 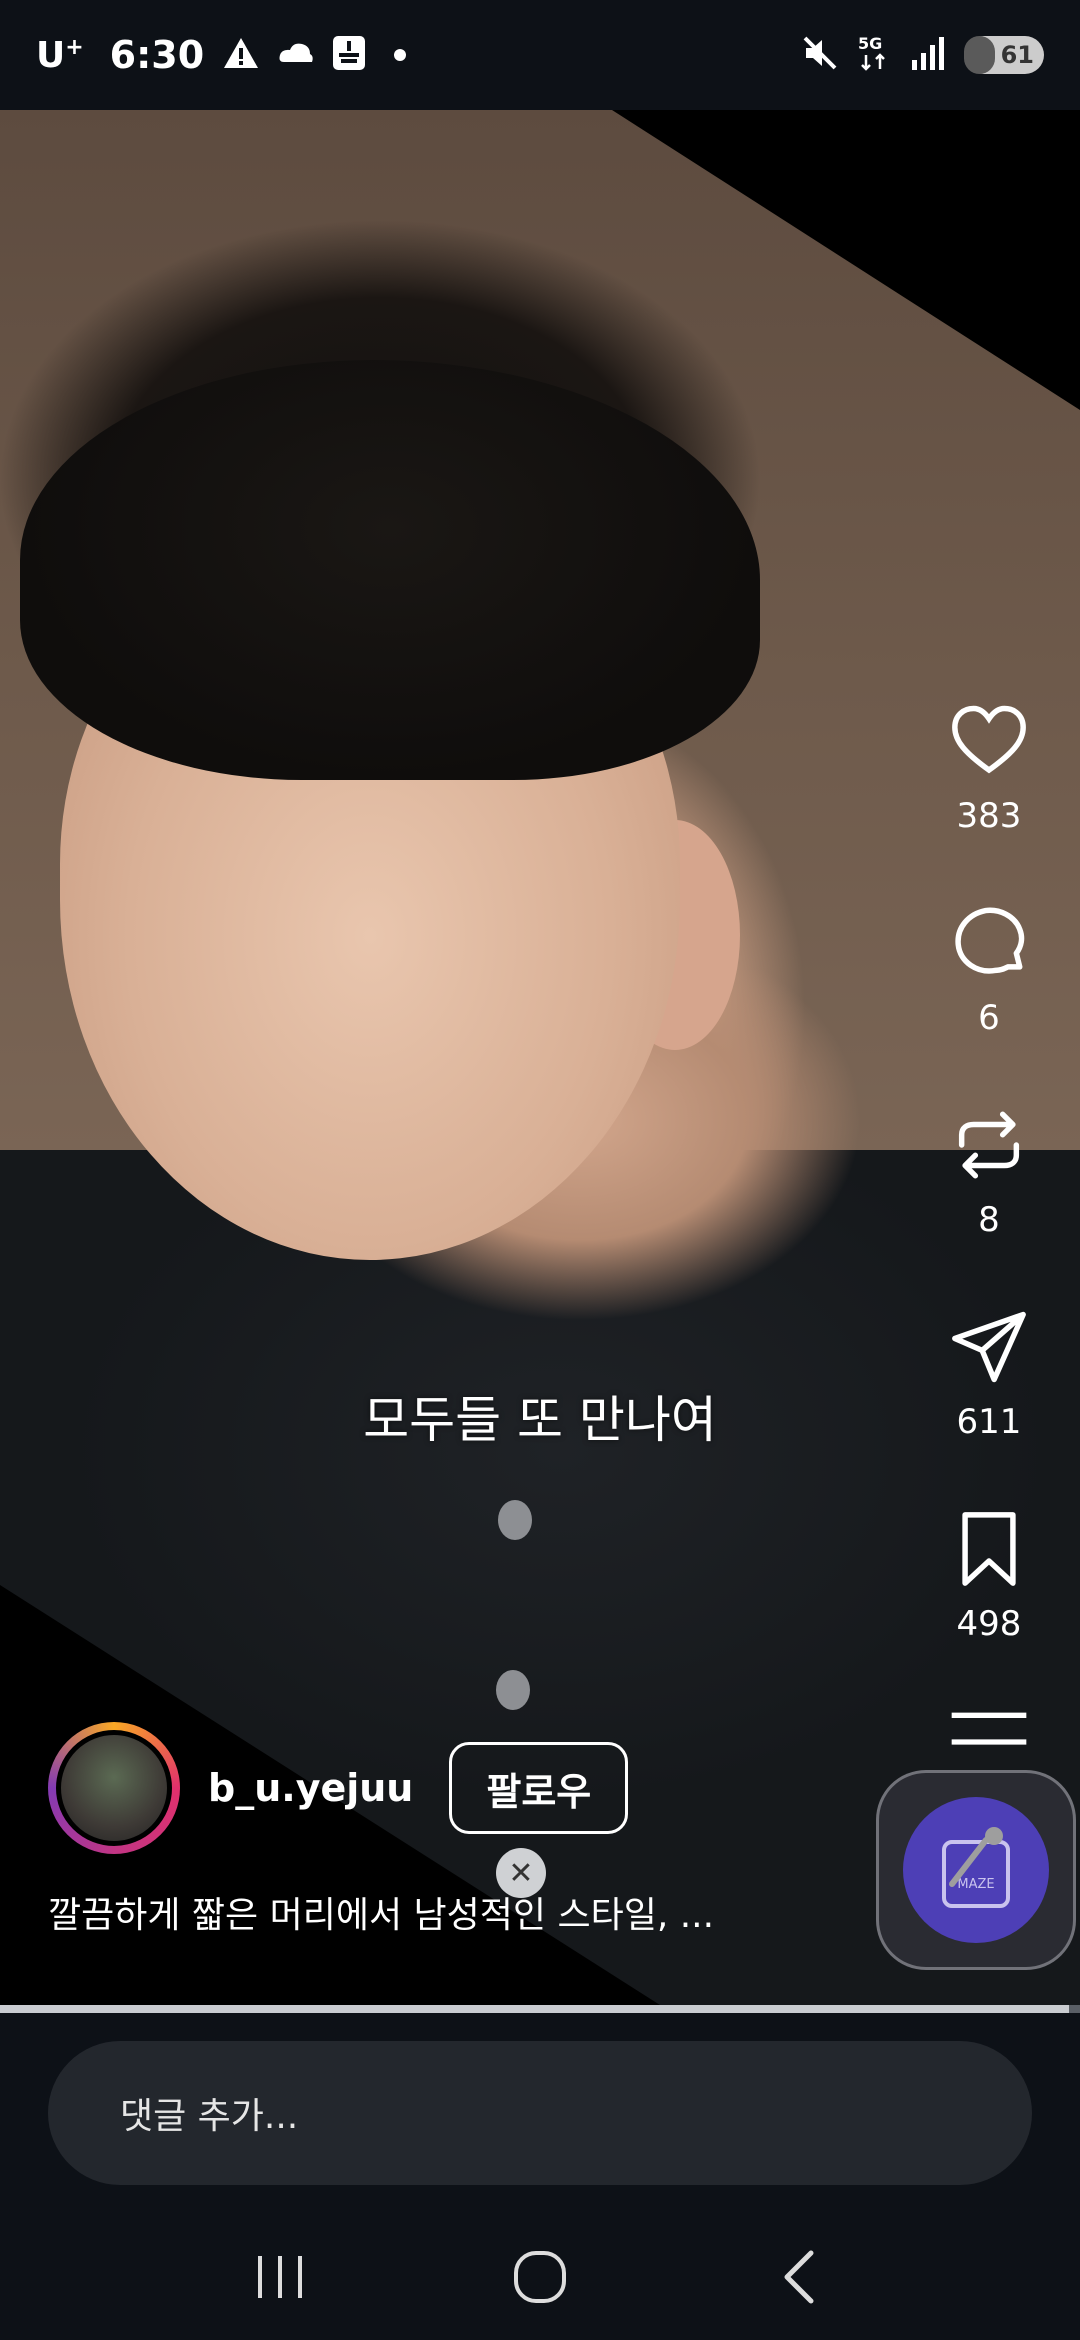 I want to click on save-button: 498, so click(x=989, y=1609).